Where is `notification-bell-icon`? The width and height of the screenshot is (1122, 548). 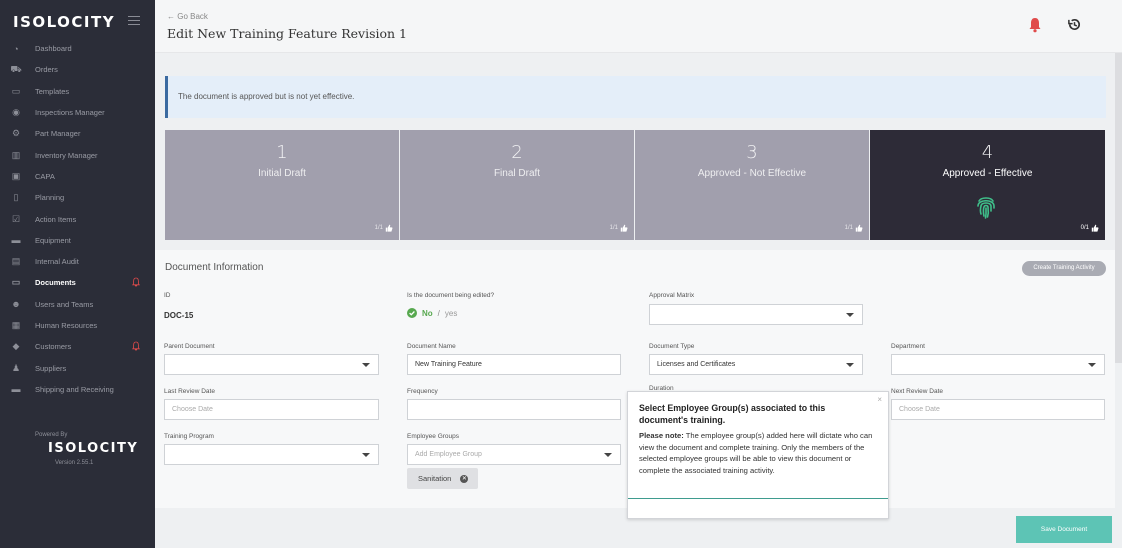
notification-bell-icon is located at coordinates (1035, 25).